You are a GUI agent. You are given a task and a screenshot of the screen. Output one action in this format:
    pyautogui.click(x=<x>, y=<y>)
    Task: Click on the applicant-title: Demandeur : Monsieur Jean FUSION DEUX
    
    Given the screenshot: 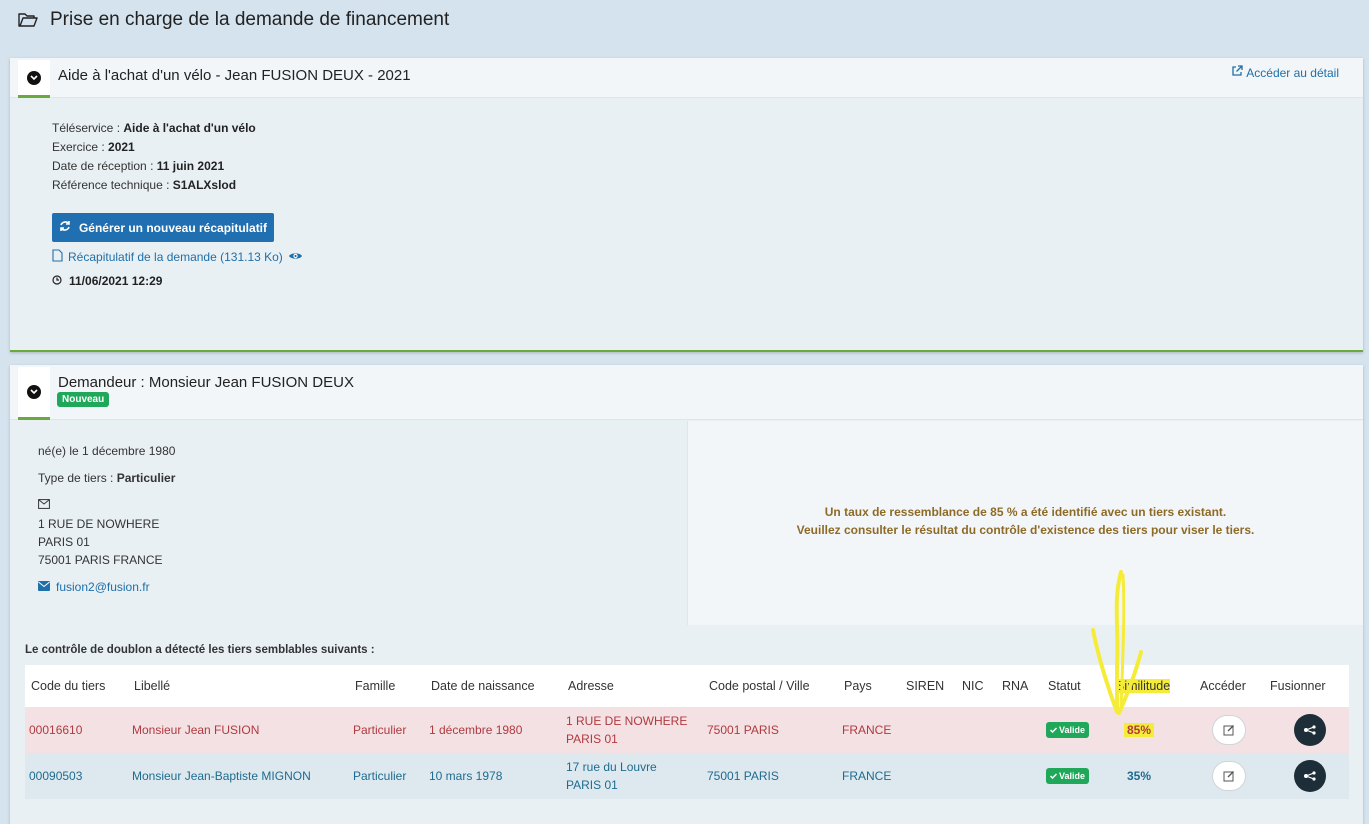 What is the action you would take?
    pyautogui.click(x=206, y=382)
    